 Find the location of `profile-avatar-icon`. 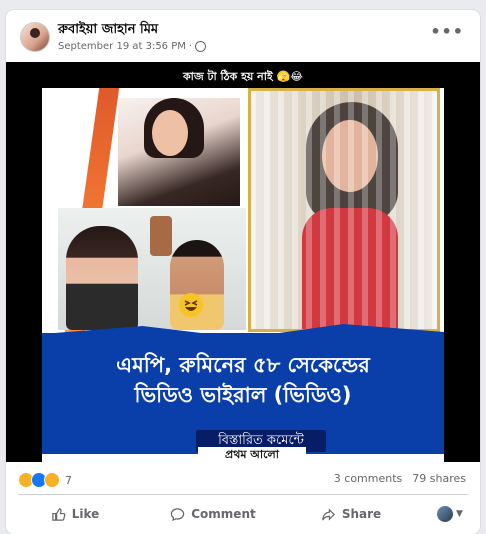

profile-avatar-icon is located at coordinates (445, 514).